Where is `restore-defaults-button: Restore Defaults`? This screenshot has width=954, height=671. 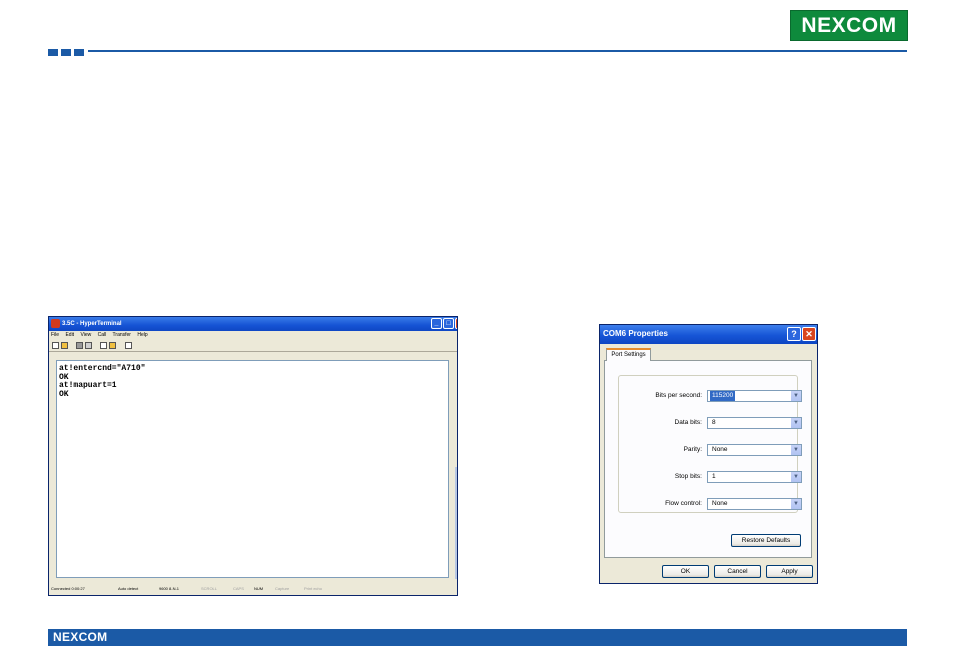 restore-defaults-button: Restore Defaults is located at coordinates (766, 540).